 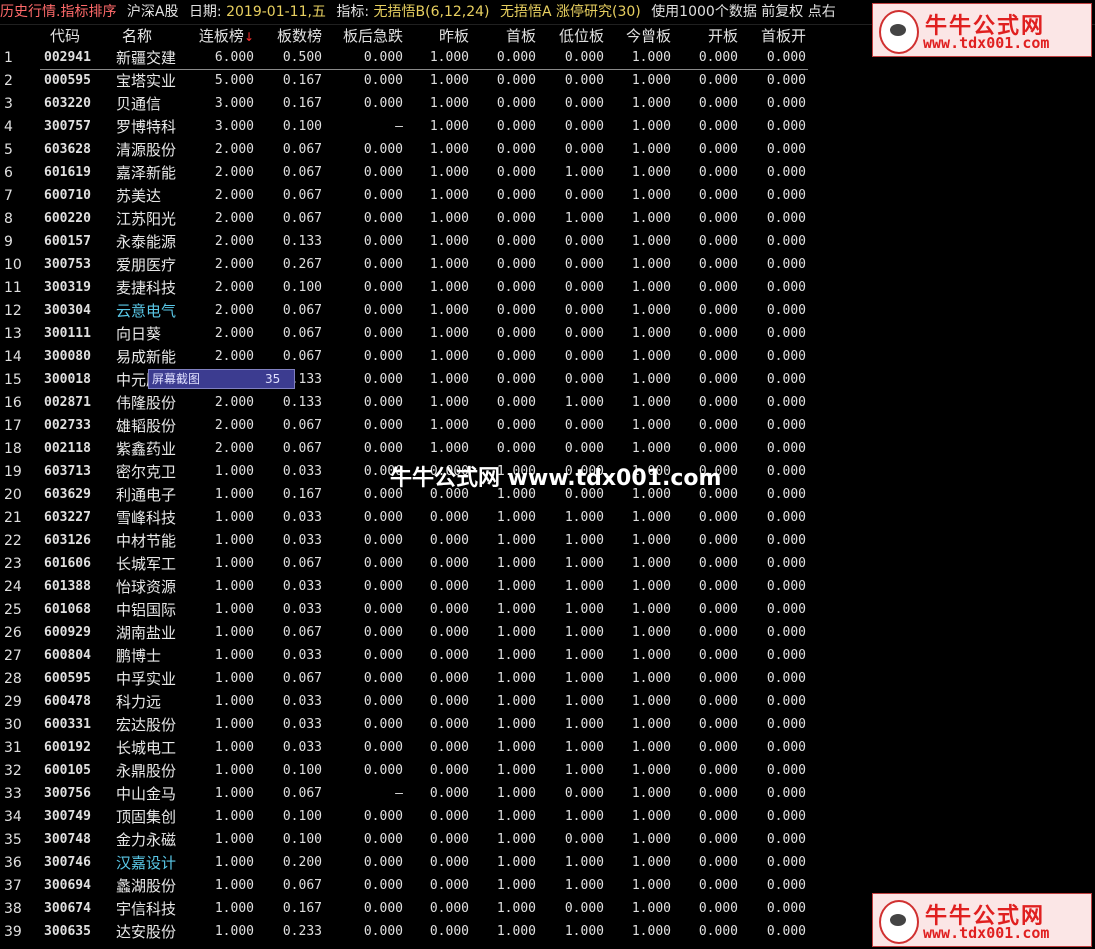 What do you see at coordinates (570, 12) in the screenshot?
I see `formula-name: 无捂悟A 涨停研究(30)` at bounding box center [570, 12].